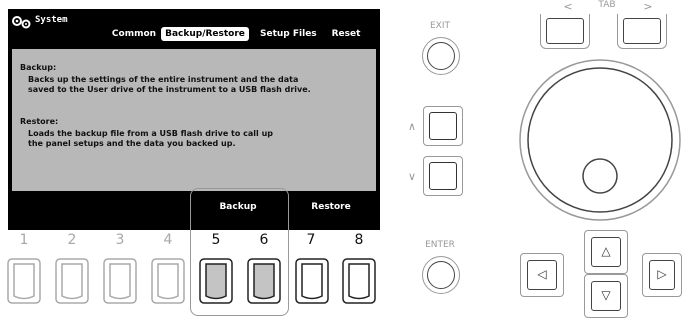 This screenshot has width=682, height=318. I want to click on button-number-6: 6, so click(264, 240).